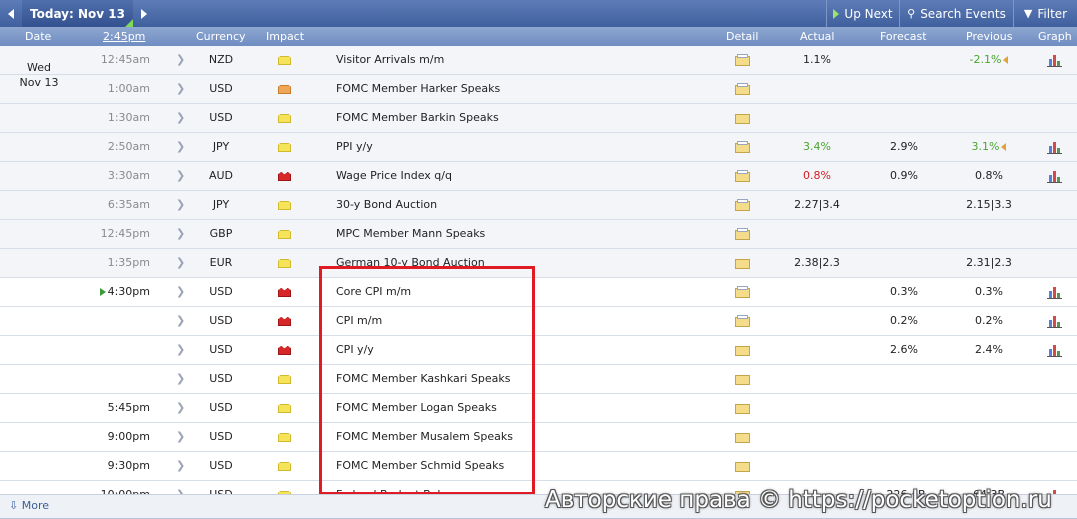 This screenshot has width=1077, height=519. Describe the element at coordinates (394, 176) in the screenshot. I see `event-title: Wage Price Index q/q` at that location.